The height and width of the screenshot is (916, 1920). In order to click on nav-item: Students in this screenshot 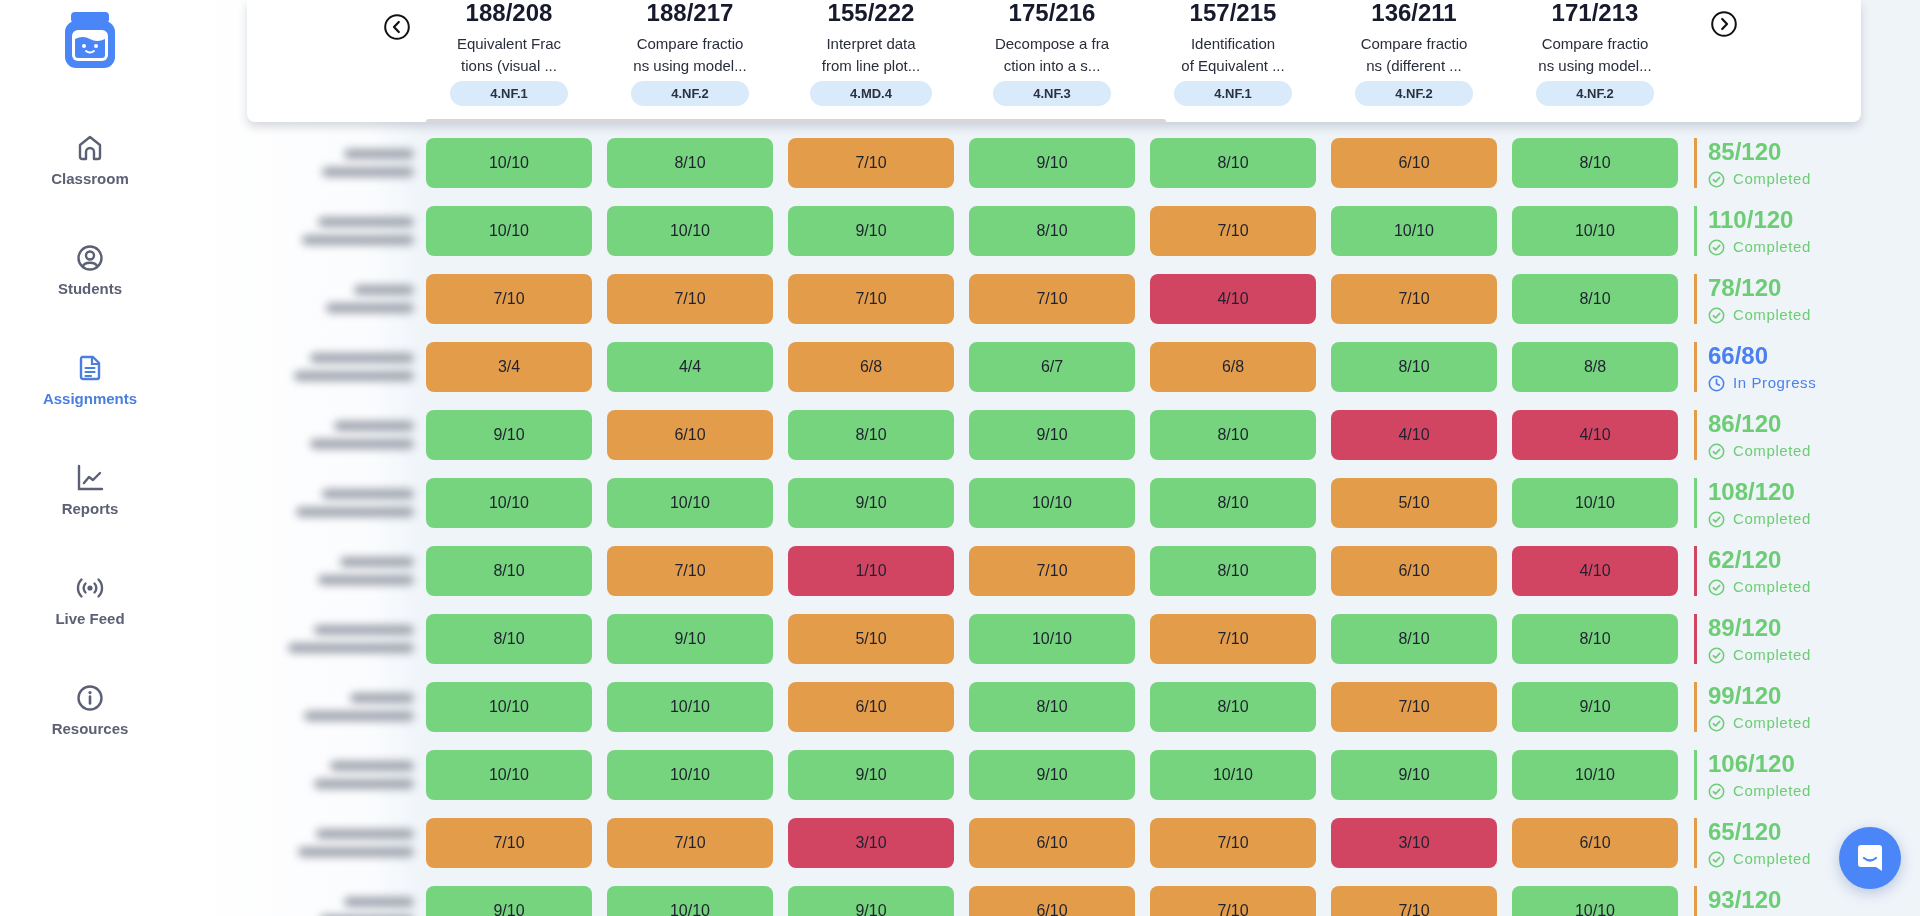, I will do `click(90, 271)`.